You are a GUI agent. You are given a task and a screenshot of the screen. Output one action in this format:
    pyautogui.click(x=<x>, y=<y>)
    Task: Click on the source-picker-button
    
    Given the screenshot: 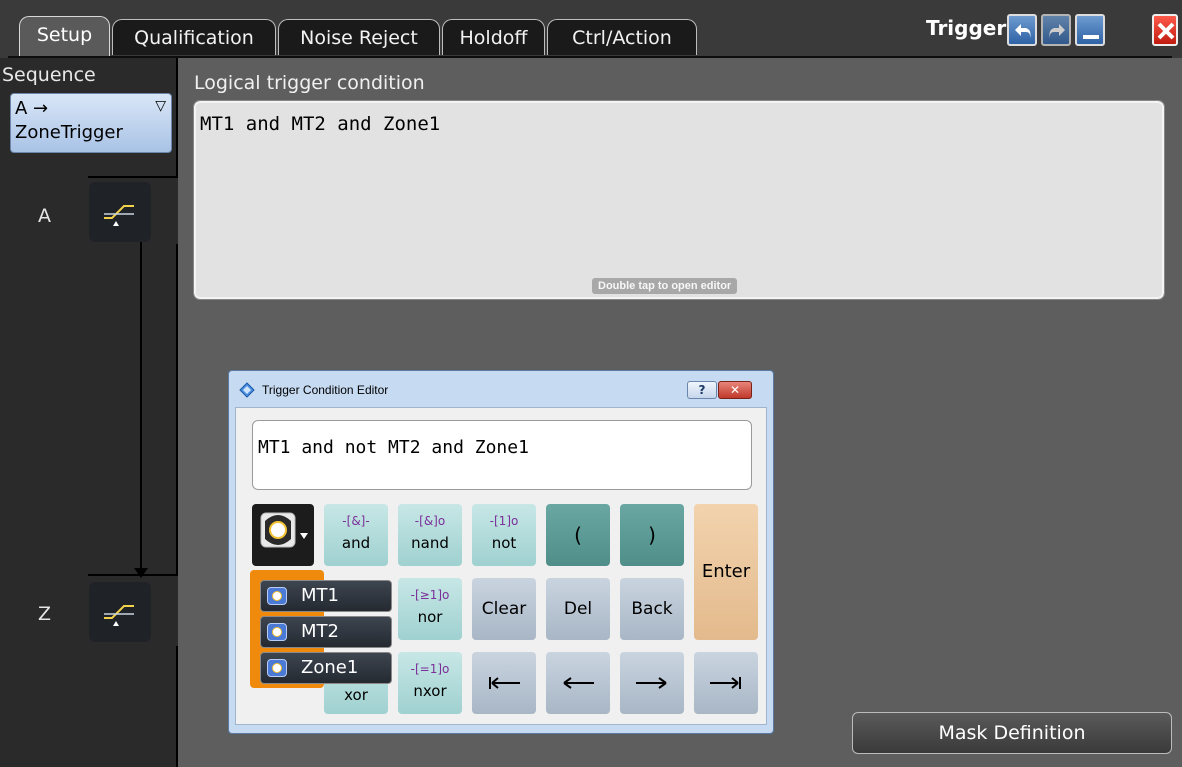 What is the action you would take?
    pyautogui.click(x=283, y=535)
    